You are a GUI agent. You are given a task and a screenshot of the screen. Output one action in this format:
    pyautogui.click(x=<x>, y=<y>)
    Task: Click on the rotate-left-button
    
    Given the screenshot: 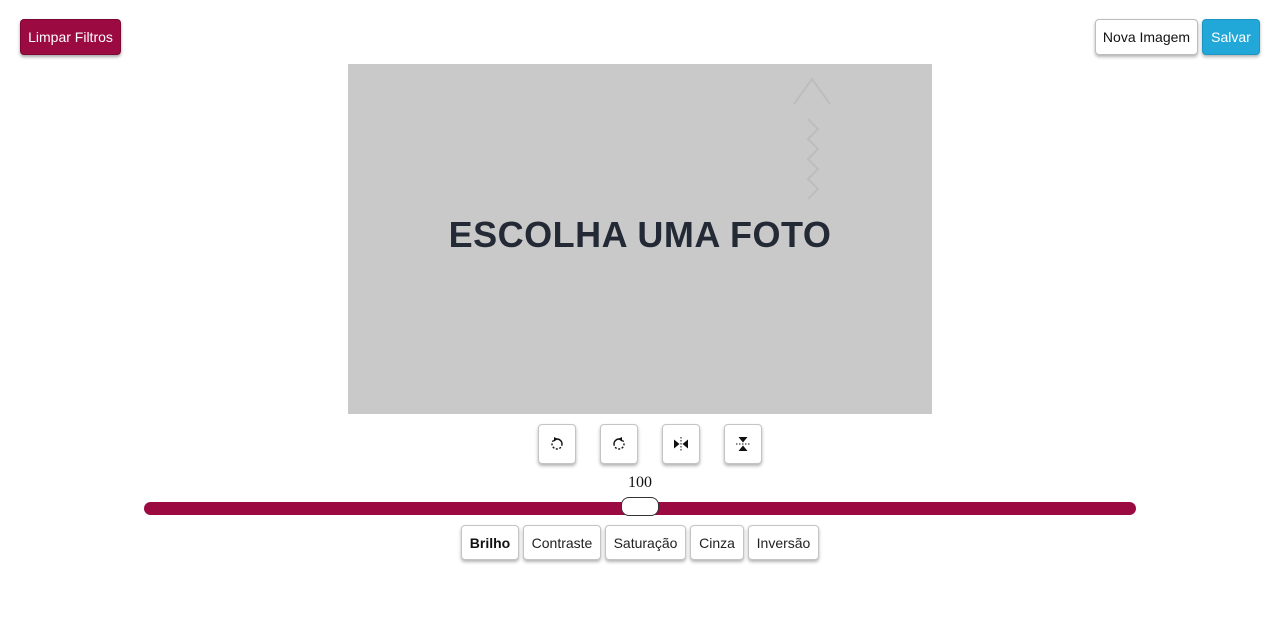 What is the action you would take?
    pyautogui.click(x=557, y=444)
    